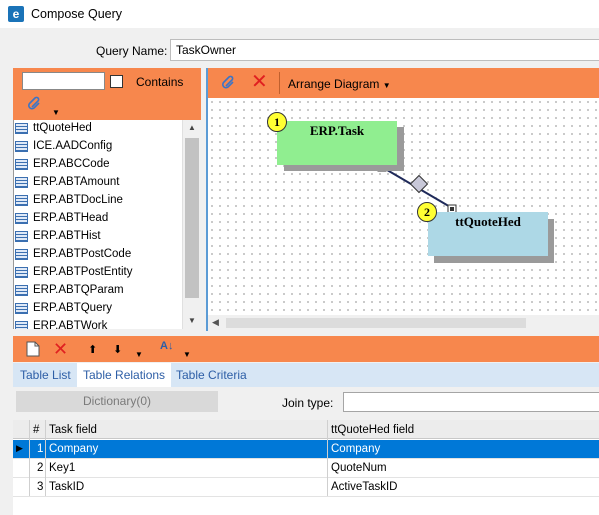 This screenshot has height=515, width=599. What do you see at coordinates (117, 401) in the screenshot?
I see `dictionary-button: Dictionary(0)` at bounding box center [117, 401].